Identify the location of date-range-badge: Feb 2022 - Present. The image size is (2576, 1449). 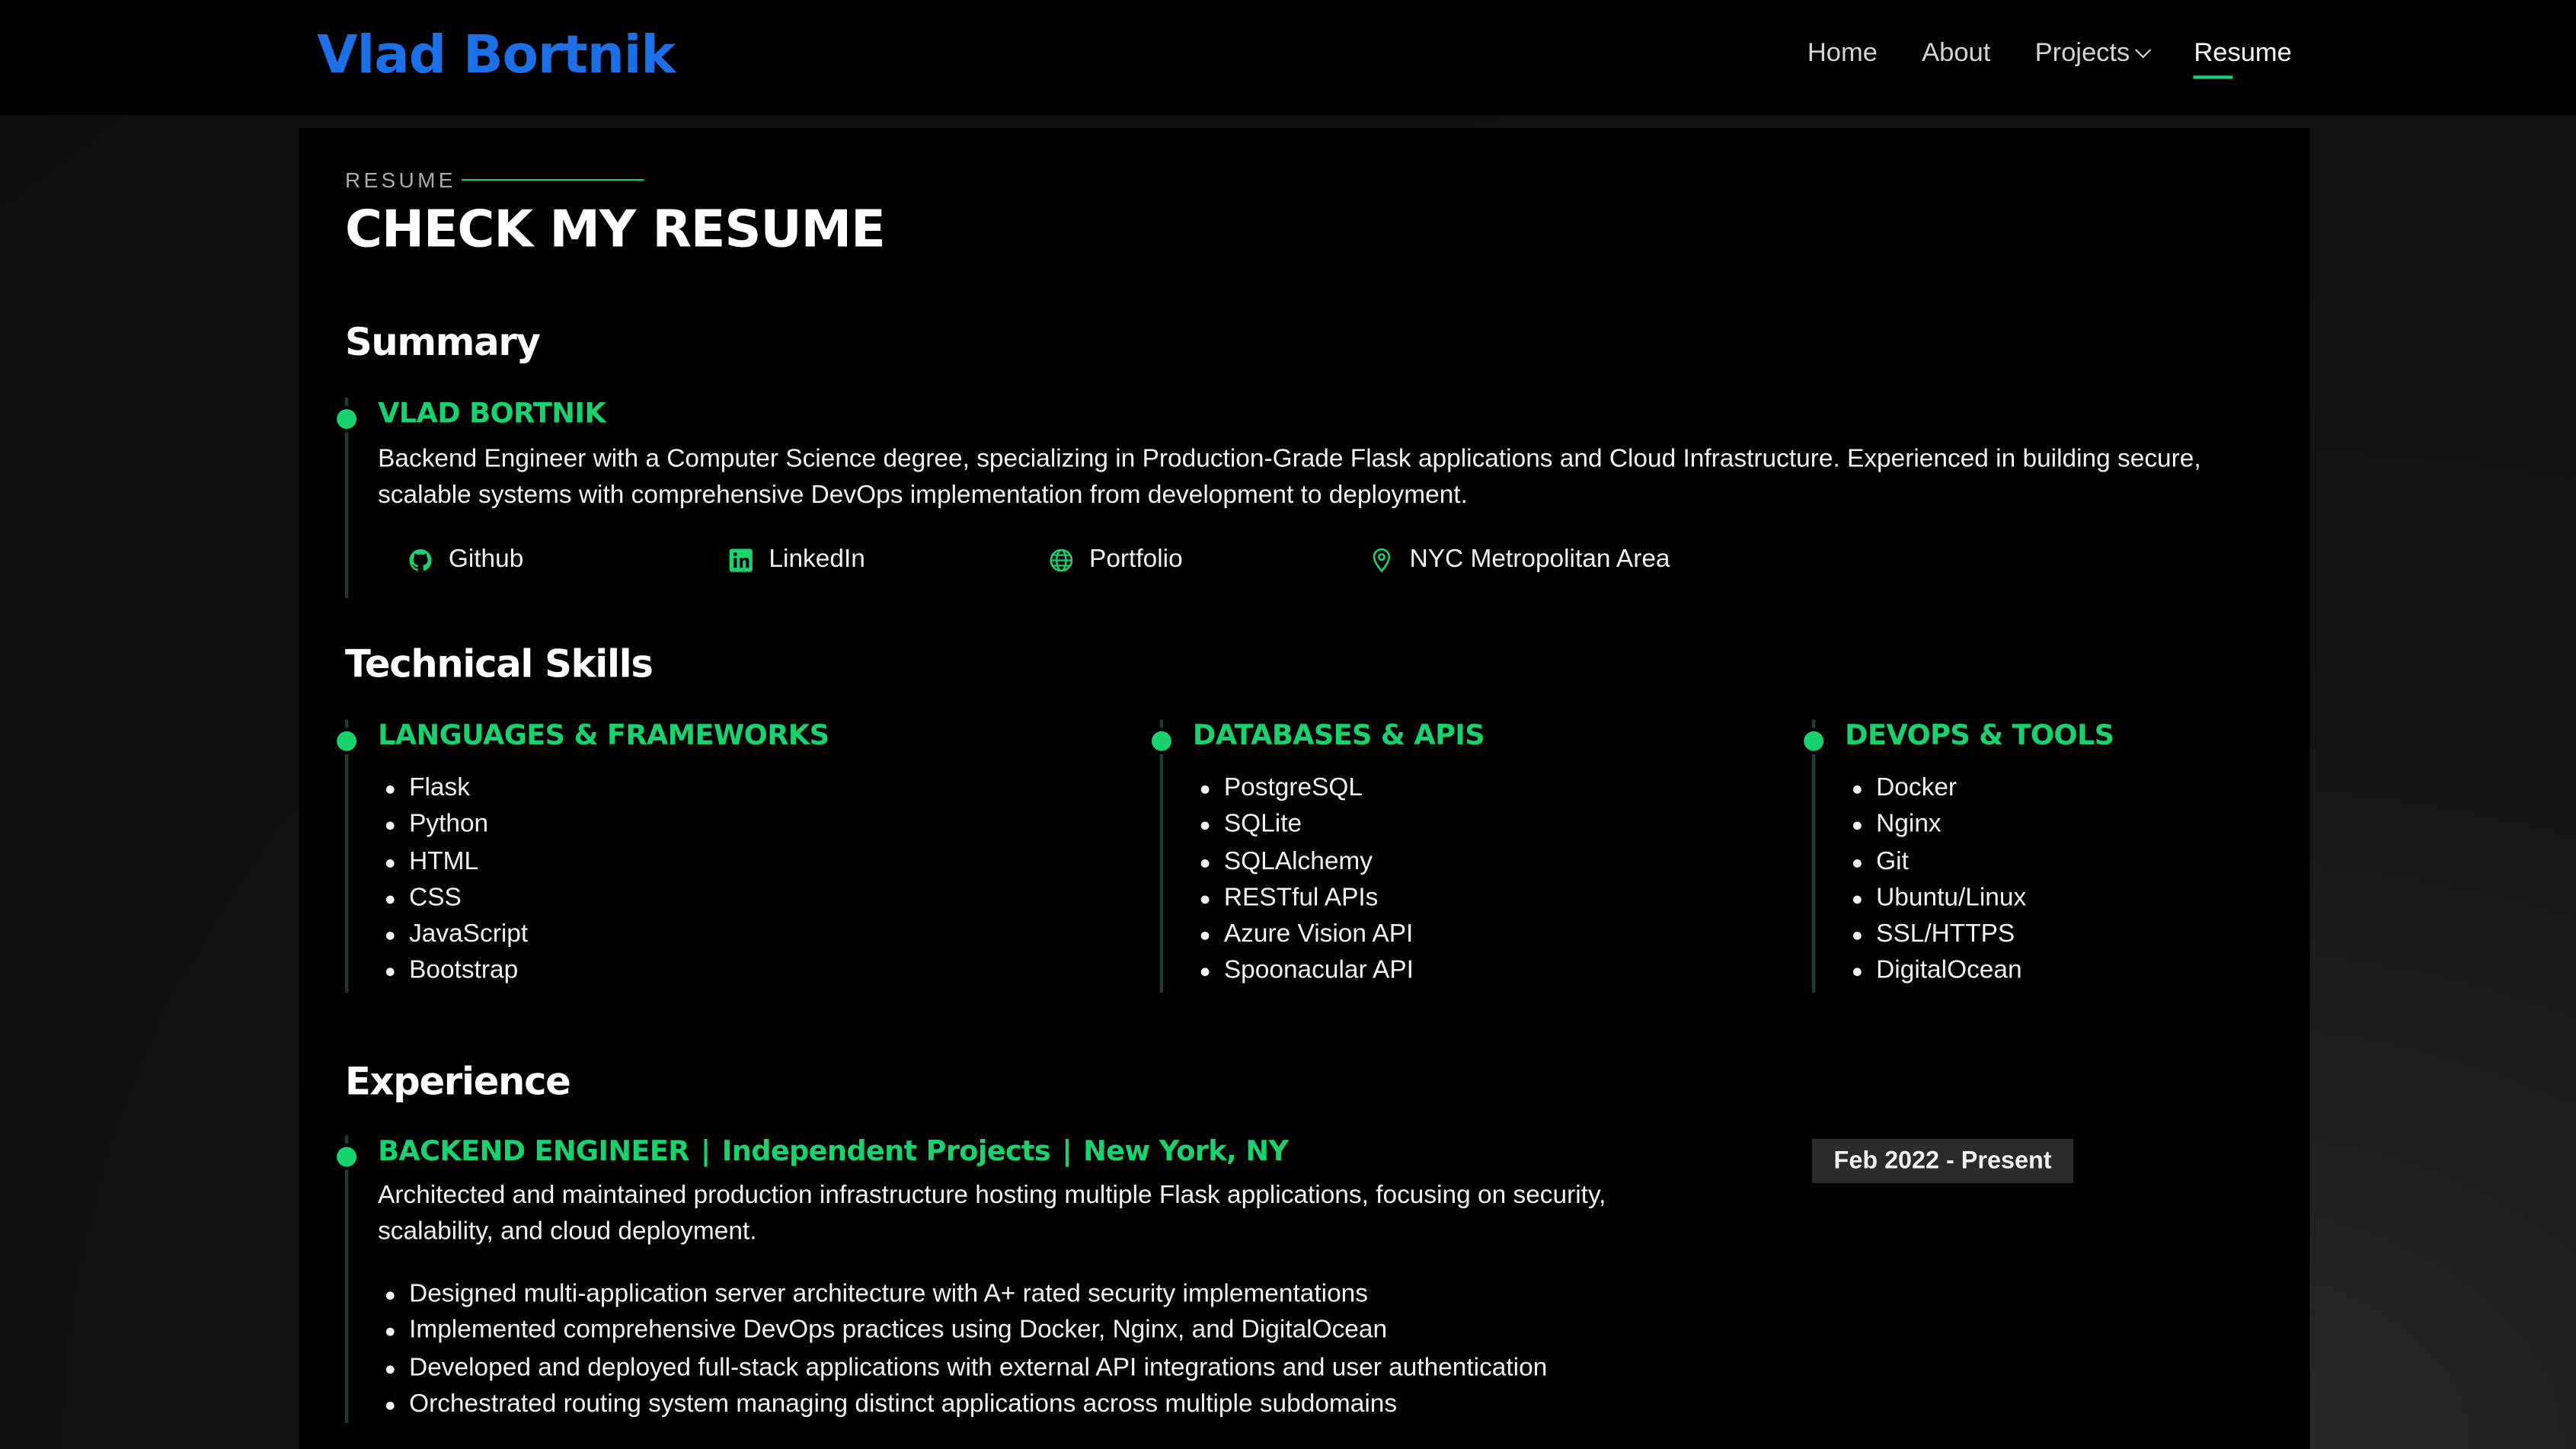
(1942, 1160).